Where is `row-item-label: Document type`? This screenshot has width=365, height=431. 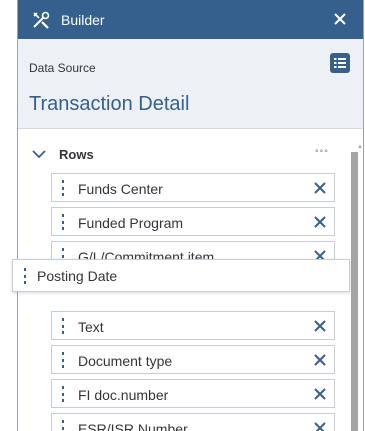
row-item-label: Document type is located at coordinates (125, 361).